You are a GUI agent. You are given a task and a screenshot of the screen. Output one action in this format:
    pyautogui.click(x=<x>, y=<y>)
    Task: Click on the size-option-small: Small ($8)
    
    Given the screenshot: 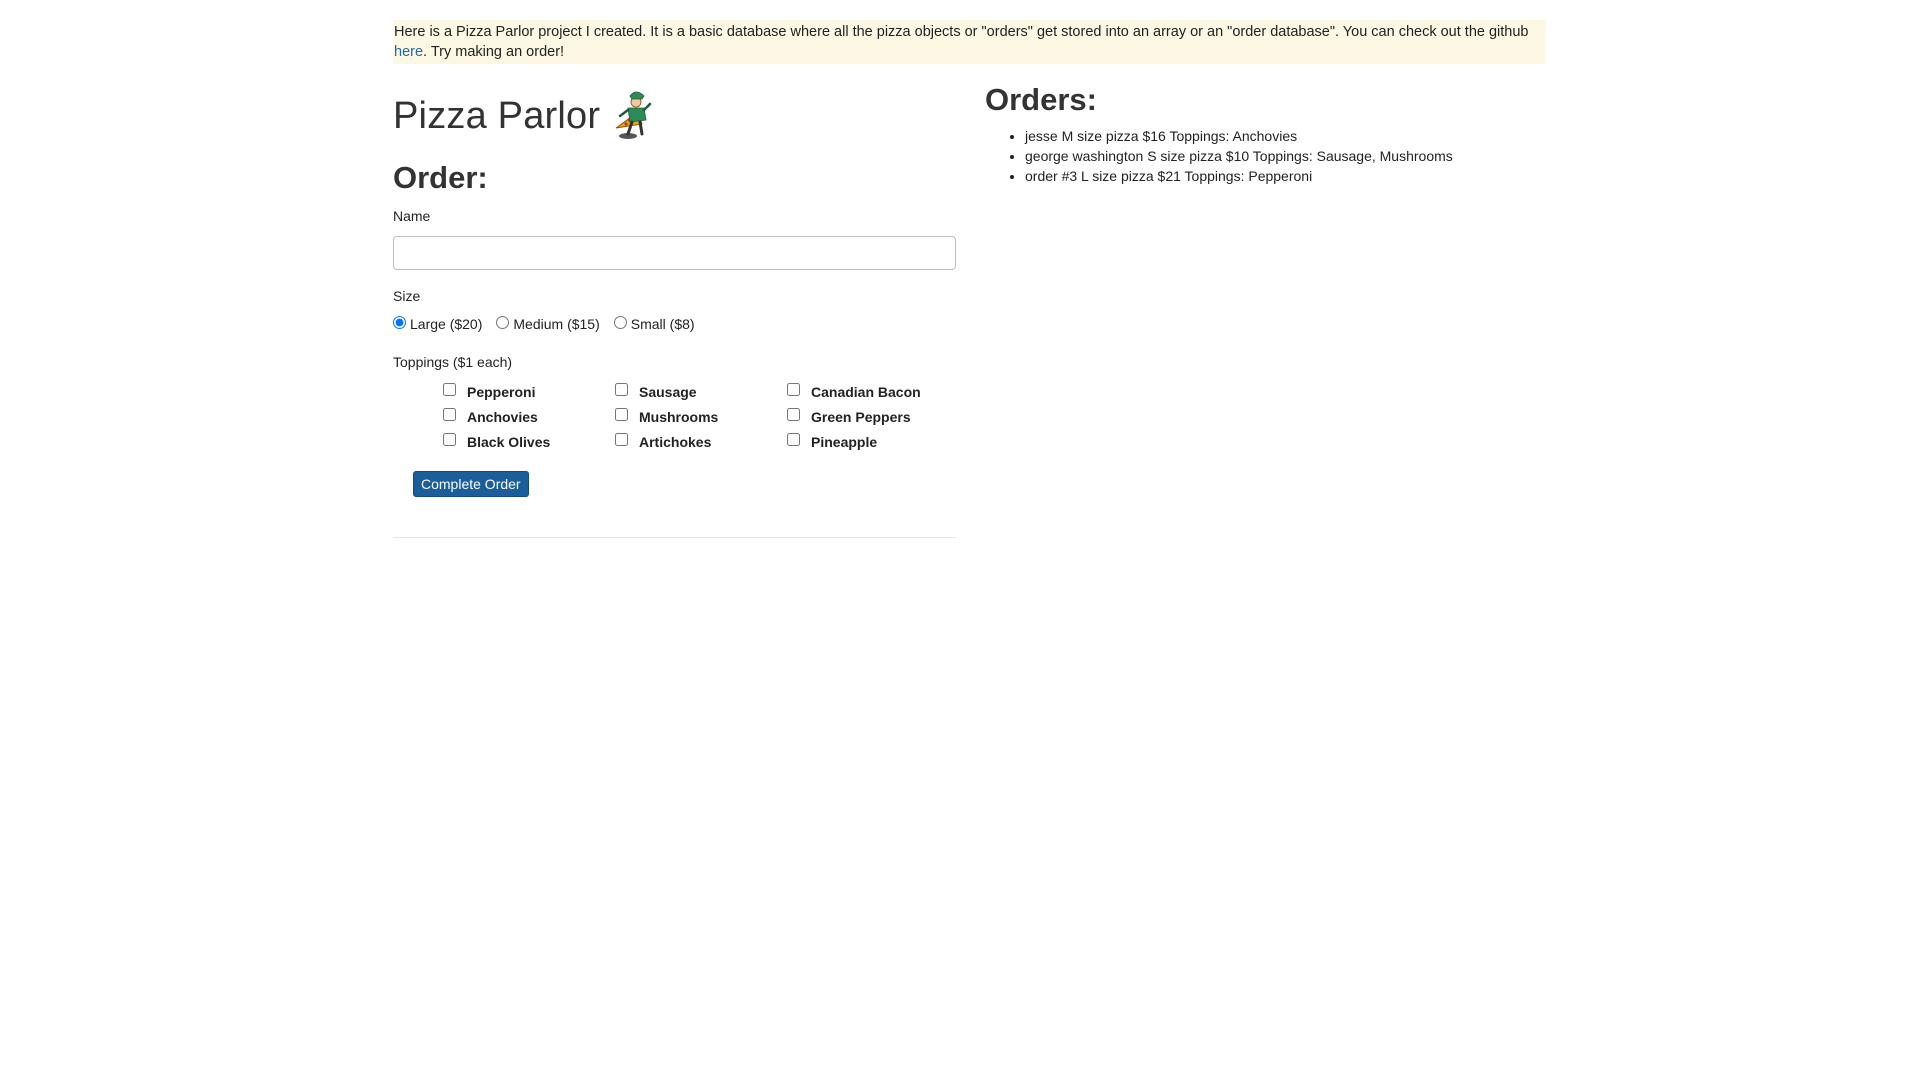 What is the action you would take?
    pyautogui.click(x=654, y=323)
    